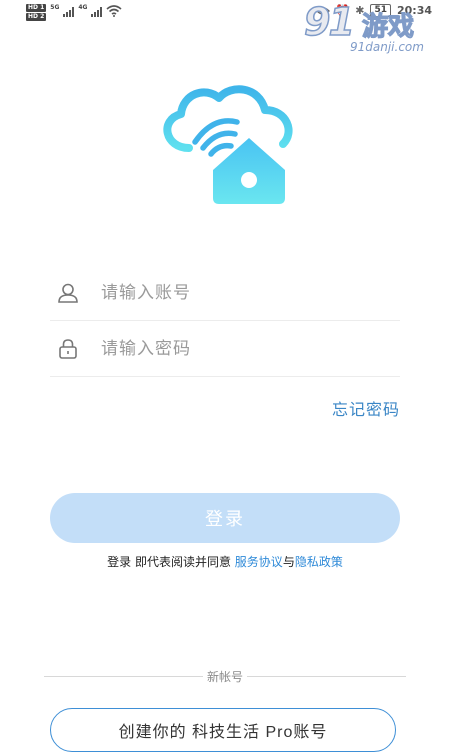 Image resolution: width=450 pixels, height=752 pixels. What do you see at coordinates (259, 562) in the screenshot?
I see `service-agreement-link: 服务协议` at bounding box center [259, 562].